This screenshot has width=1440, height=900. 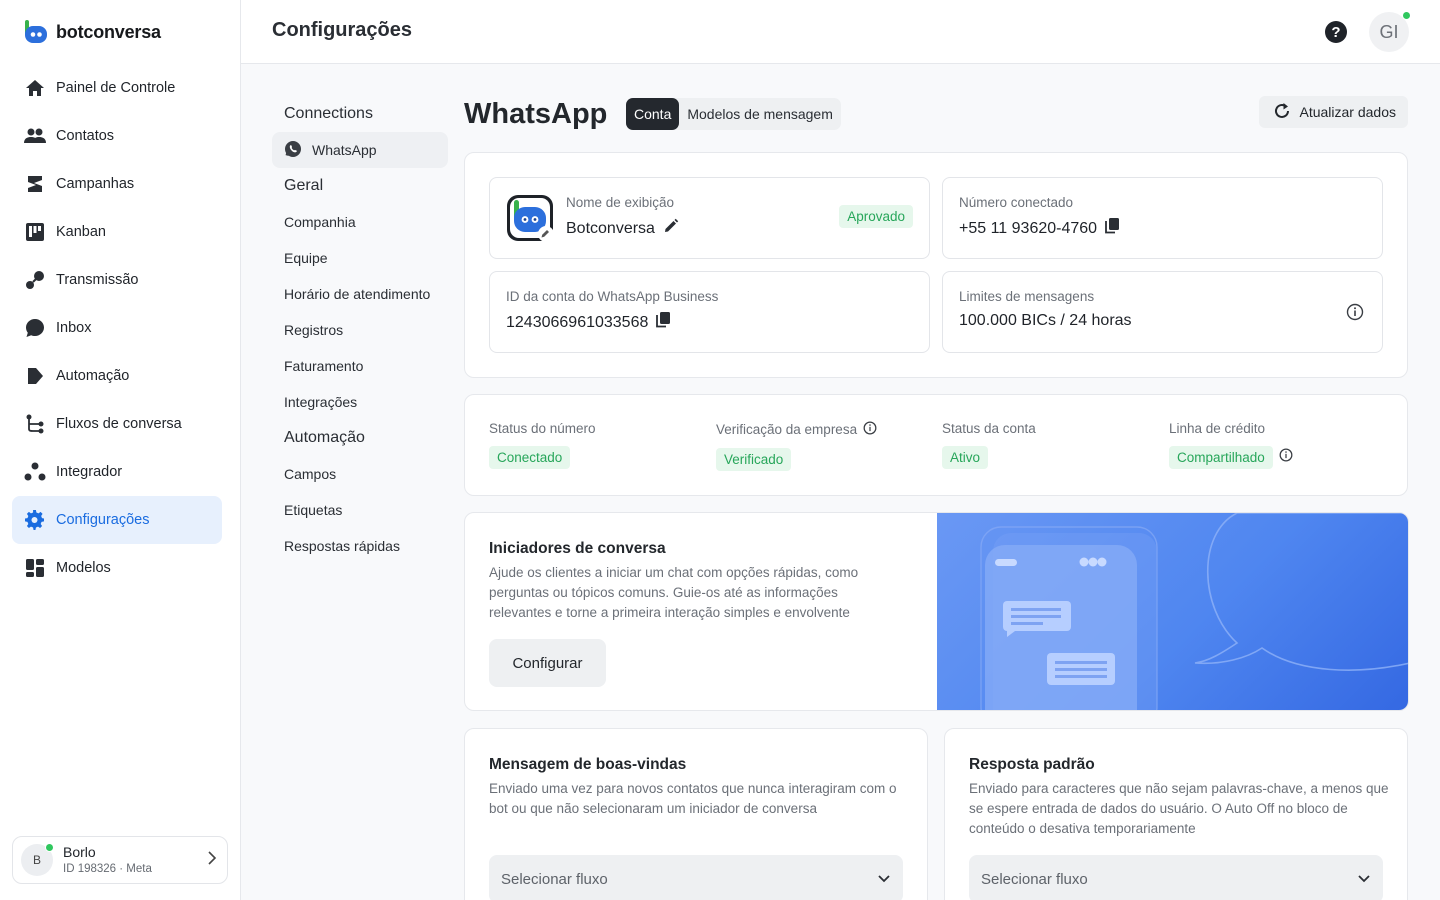 What do you see at coordinates (360, 546) in the screenshot?
I see `settings-item-respostas: Respostas rápidas` at bounding box center [360, 546].